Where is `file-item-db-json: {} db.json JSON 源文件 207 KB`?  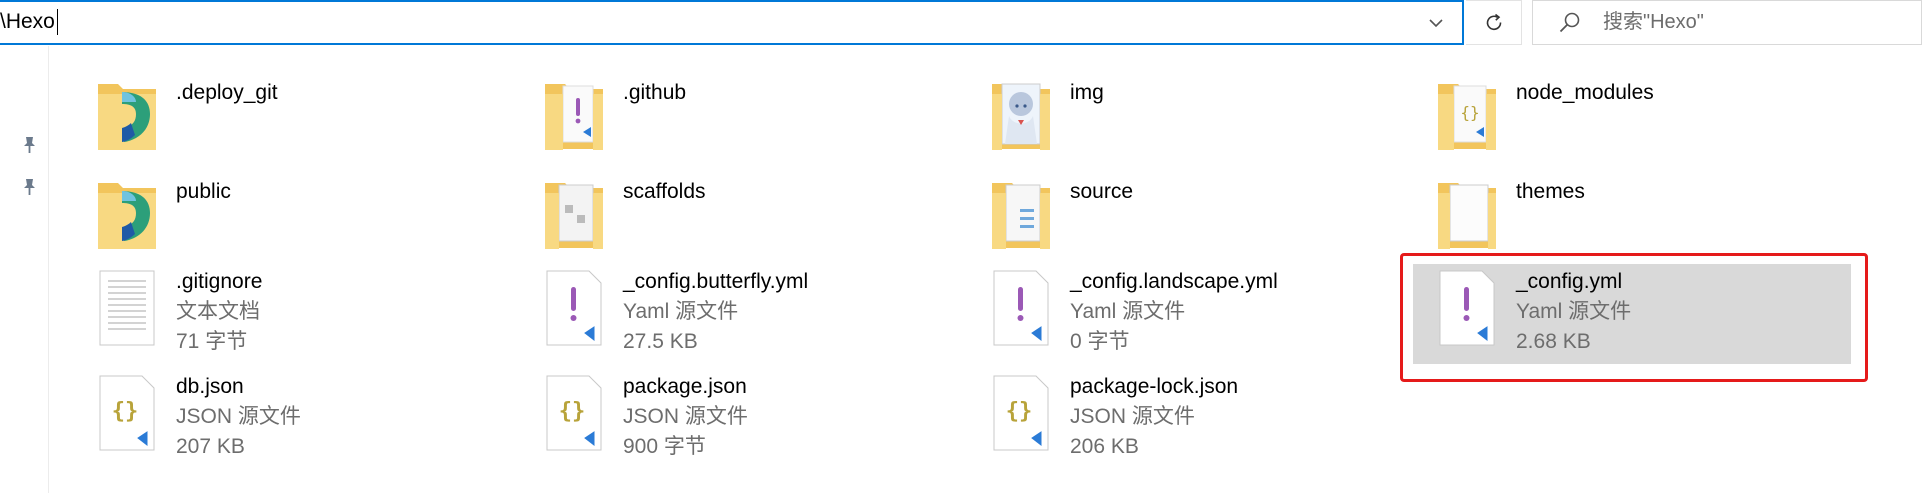
file-item-db-json: {} db.json JSON 源文件 207 KB is located at coordinates (296, 420).